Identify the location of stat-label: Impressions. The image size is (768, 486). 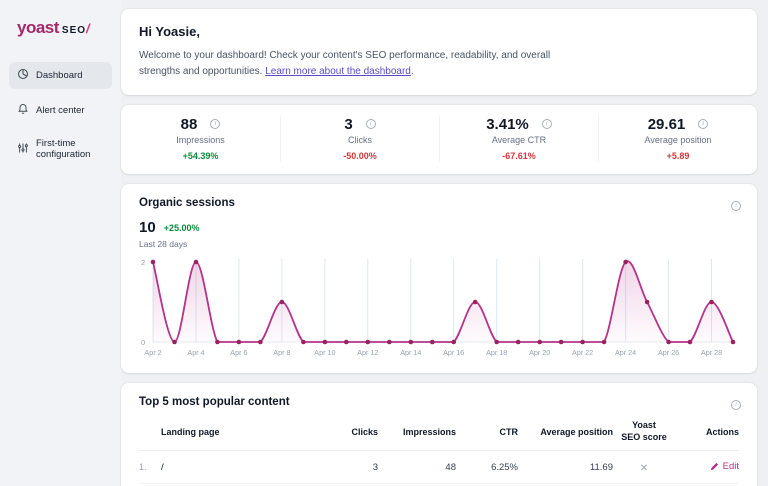
(200, 140).